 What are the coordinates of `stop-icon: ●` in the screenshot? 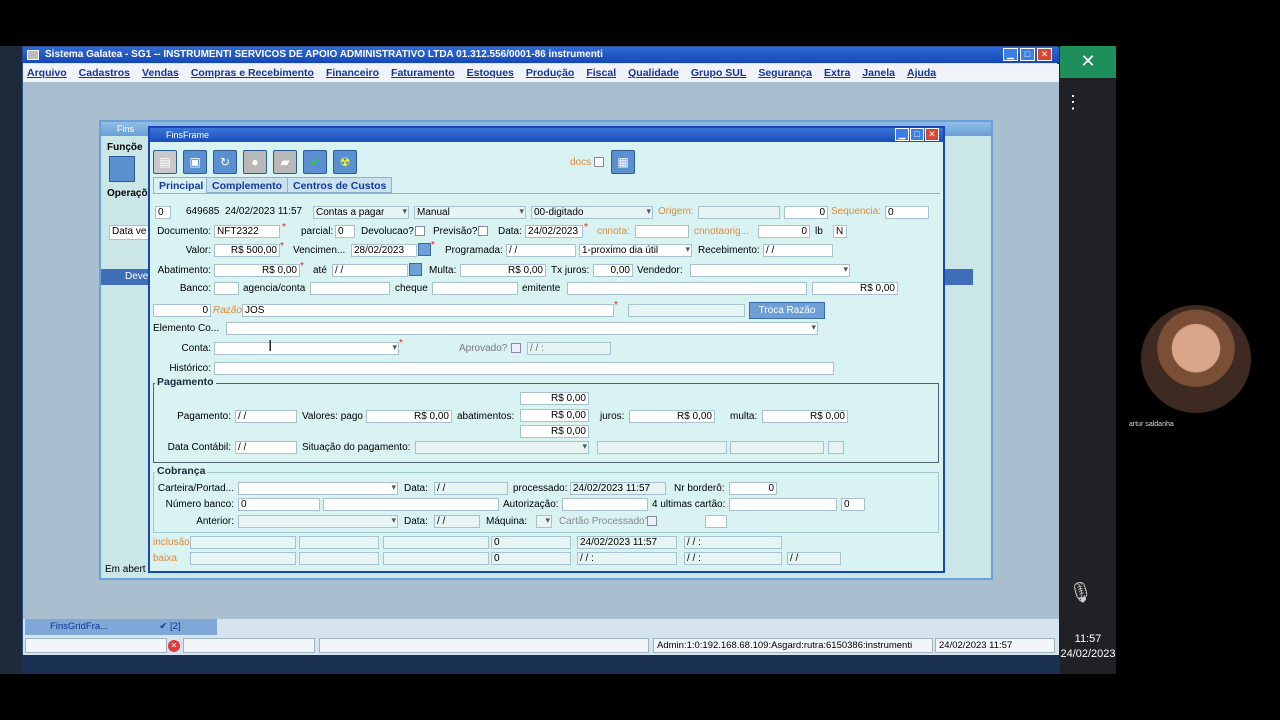 It's located at (255, 162).